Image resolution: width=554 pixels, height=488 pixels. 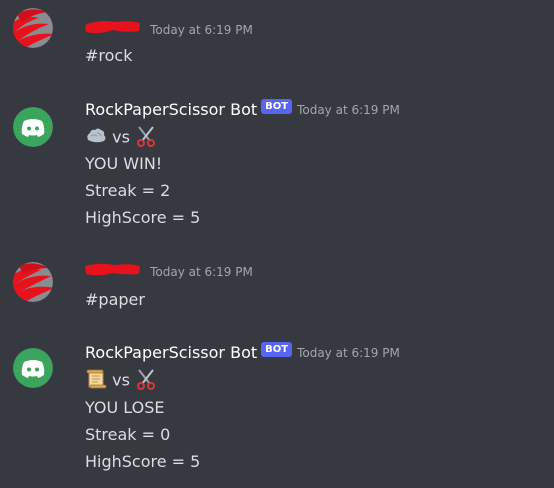 I want to click on result-text: YOU WIN!, so click(x=124, y=163).